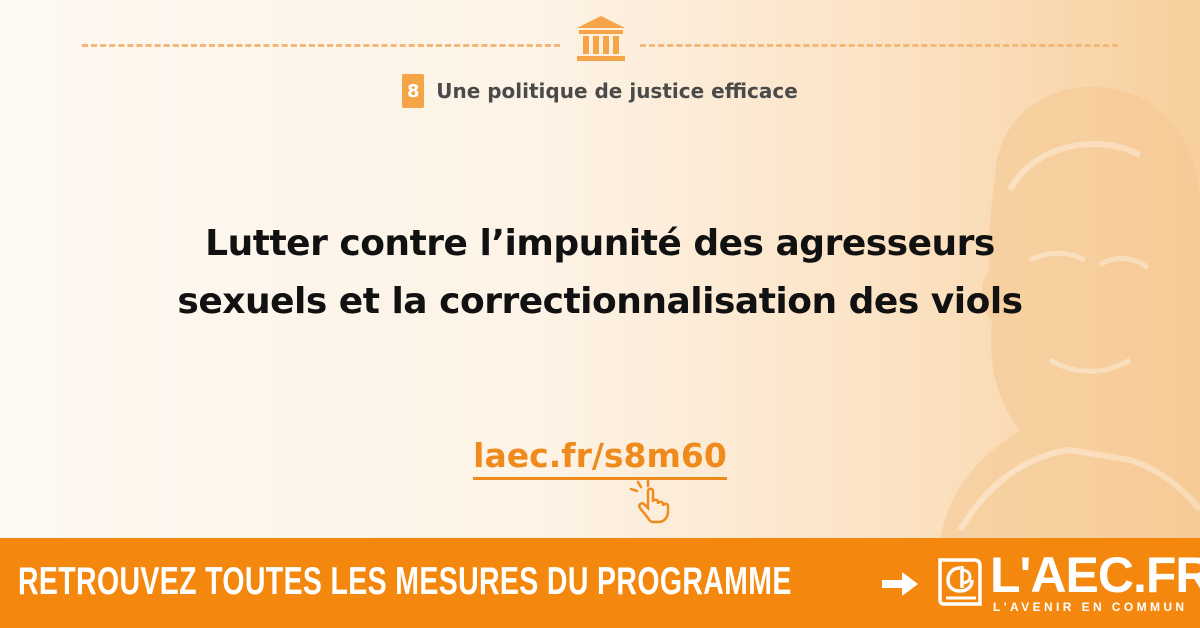  What do you see at coordinates (879, 45) in the screenshot?
I see `top-divider-right` at bounding box center [879, 45].